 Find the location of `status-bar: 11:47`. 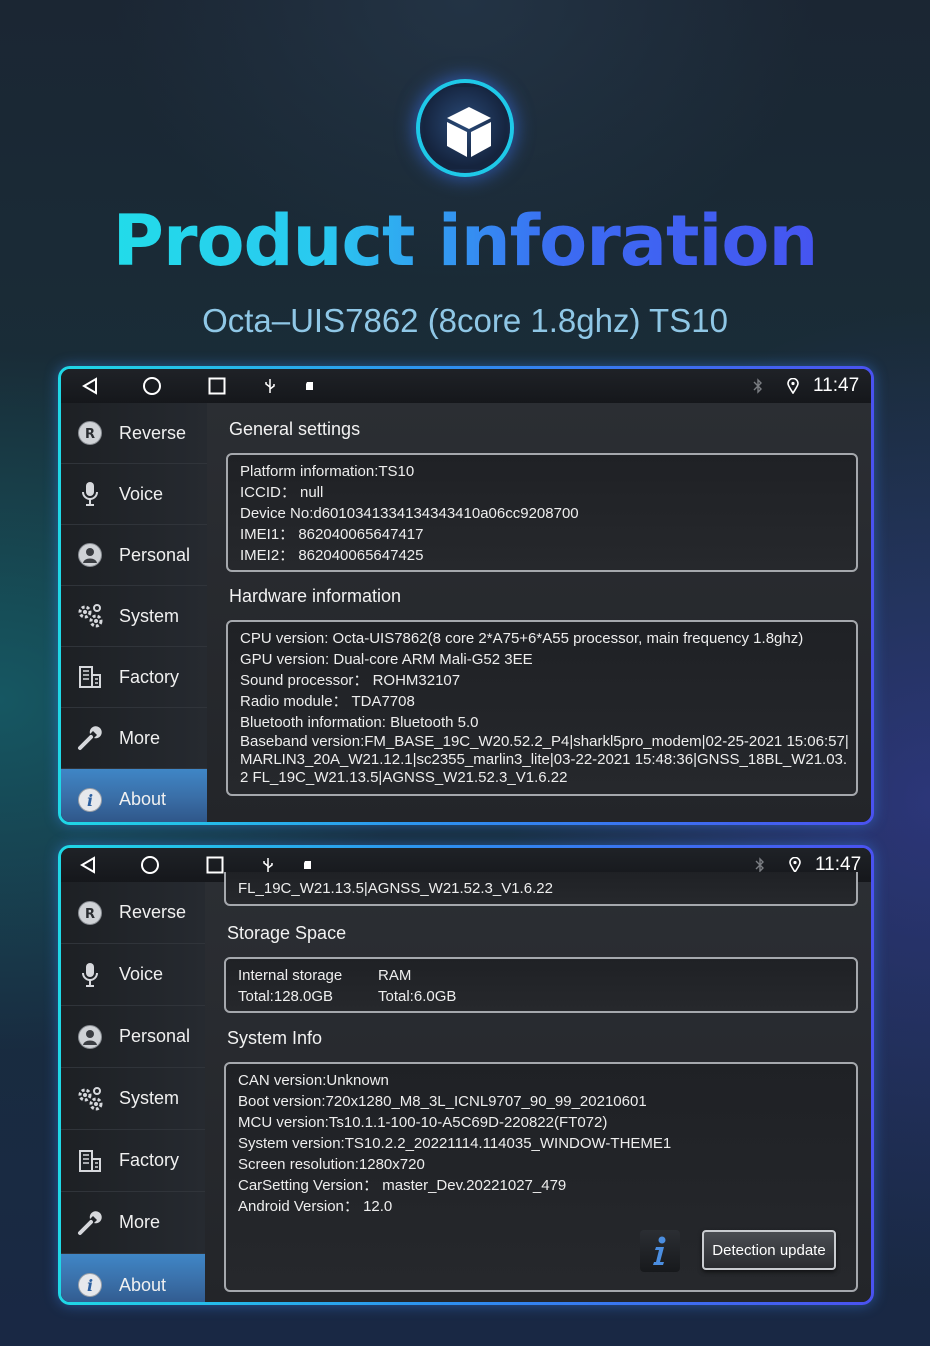

status-bar: 11:47 is located at coordinates (466, 386).